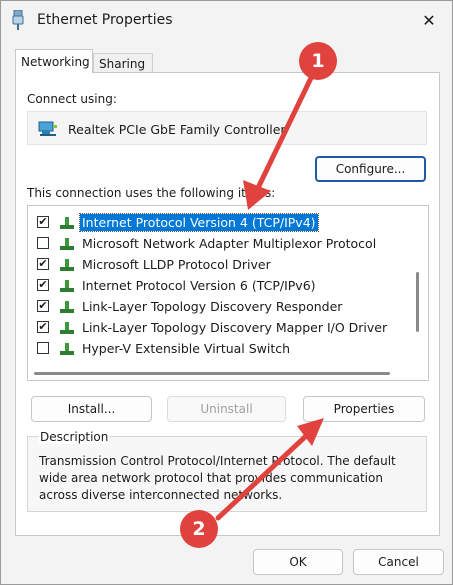 This screenshot has height=585, width=453. I want to click on close-button: ✕, so click(429, 20).